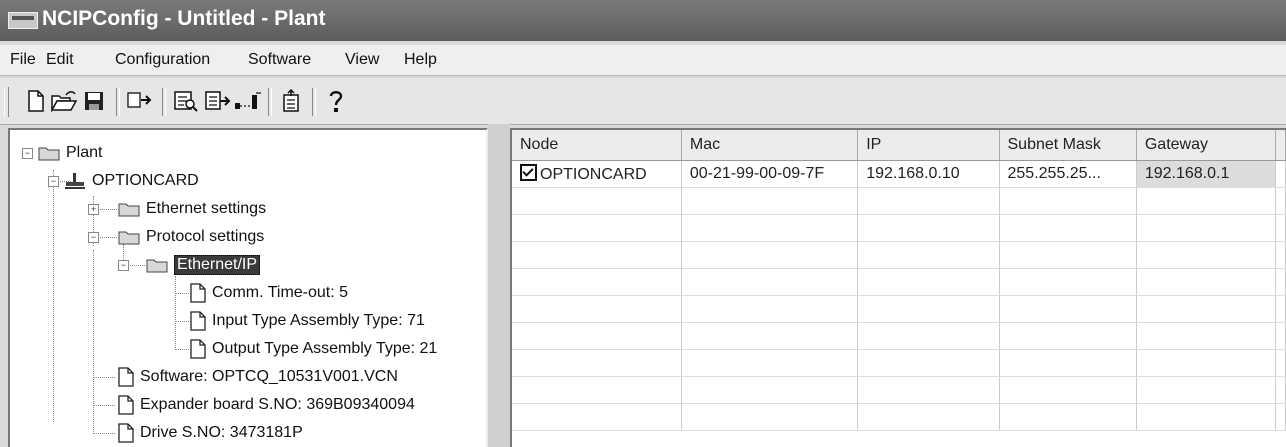  I want to click on collapse-protocol-settings-toggle: −, so click(93, 237).